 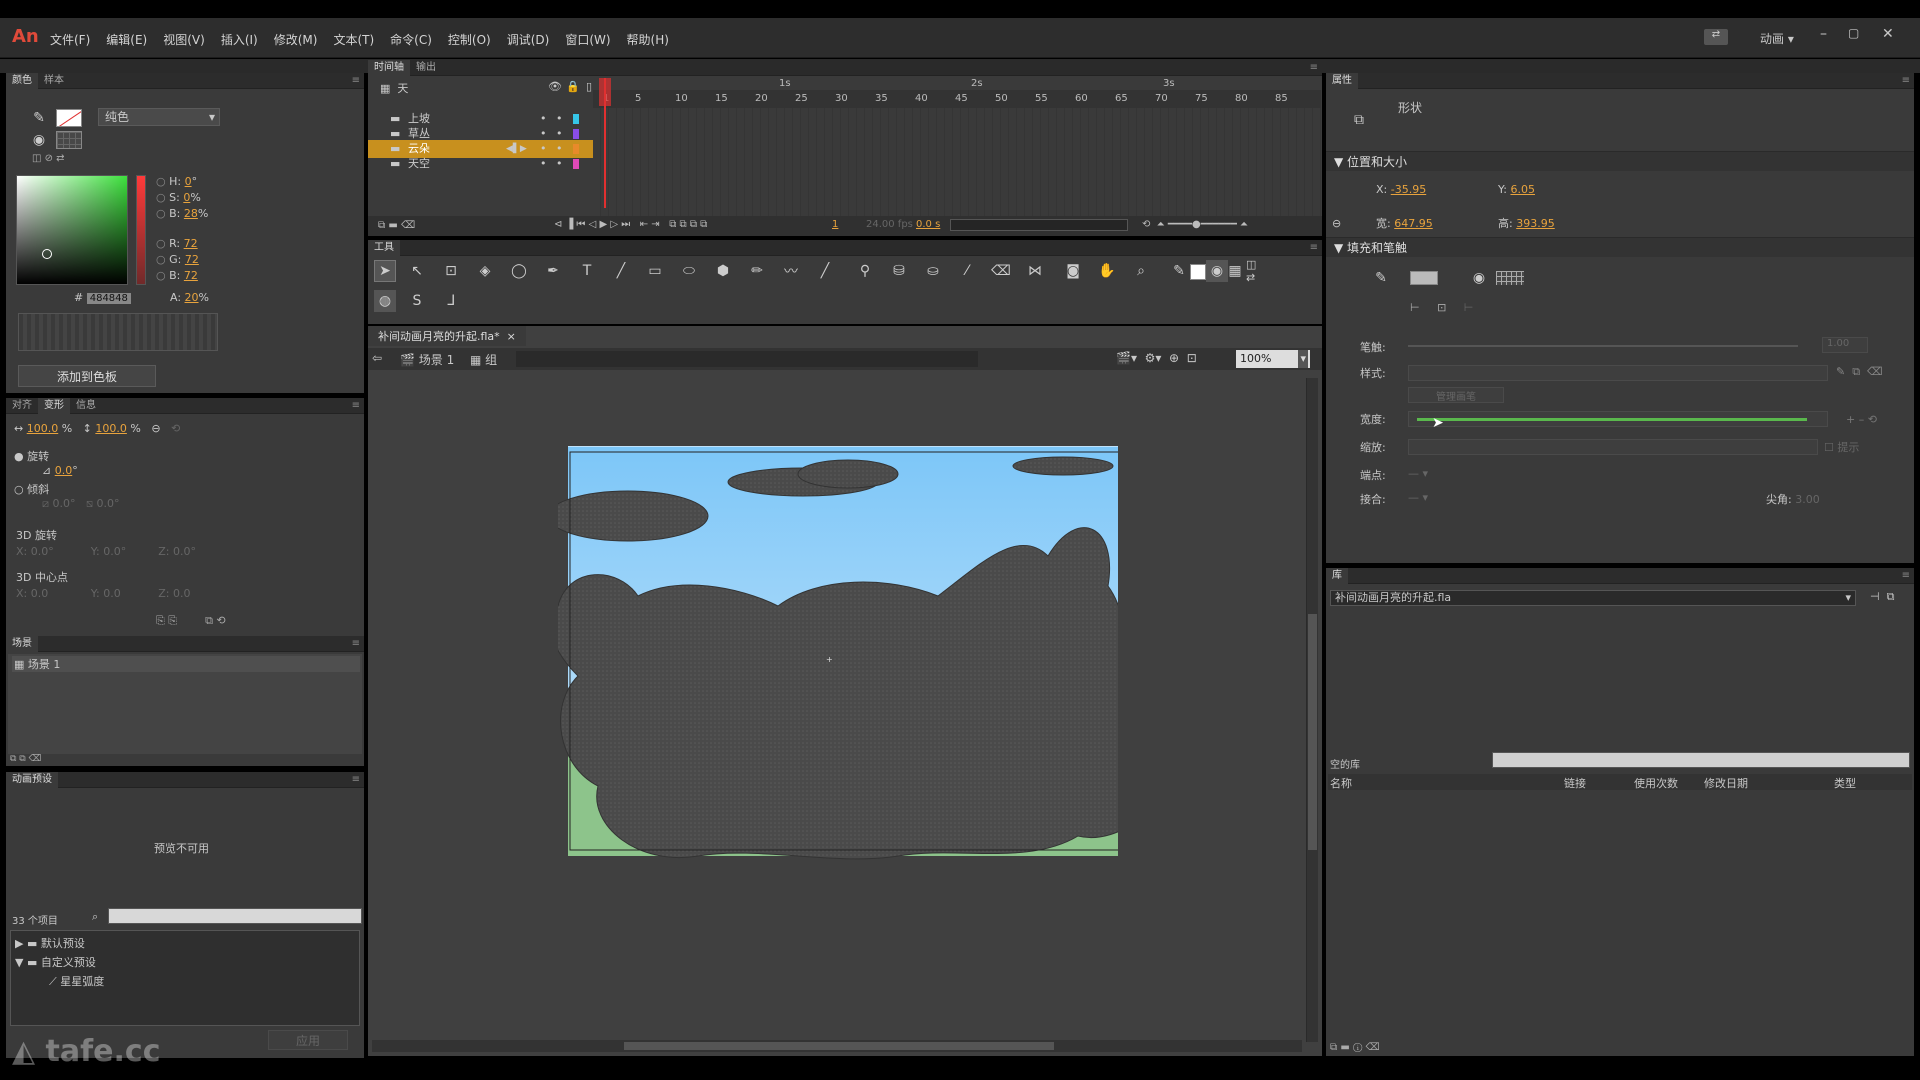 I want to click on selection-tool: ➤, so click(x=385, y=271).